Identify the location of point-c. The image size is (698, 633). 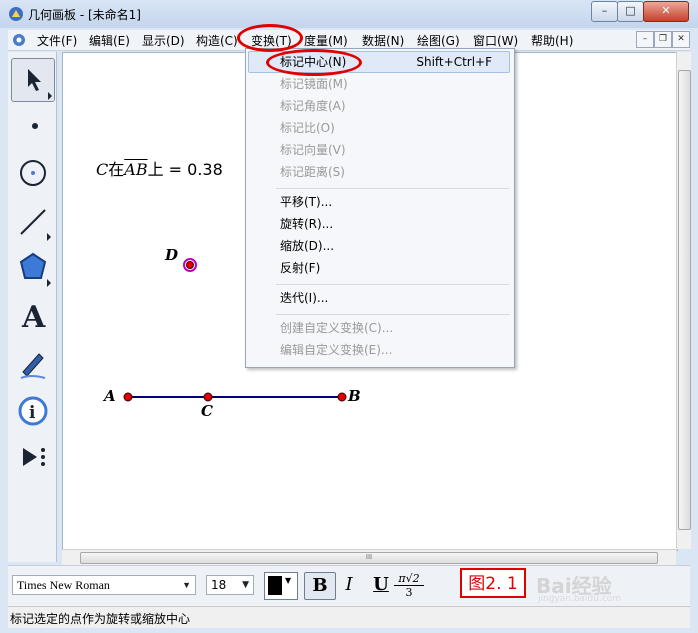
(208, 397).